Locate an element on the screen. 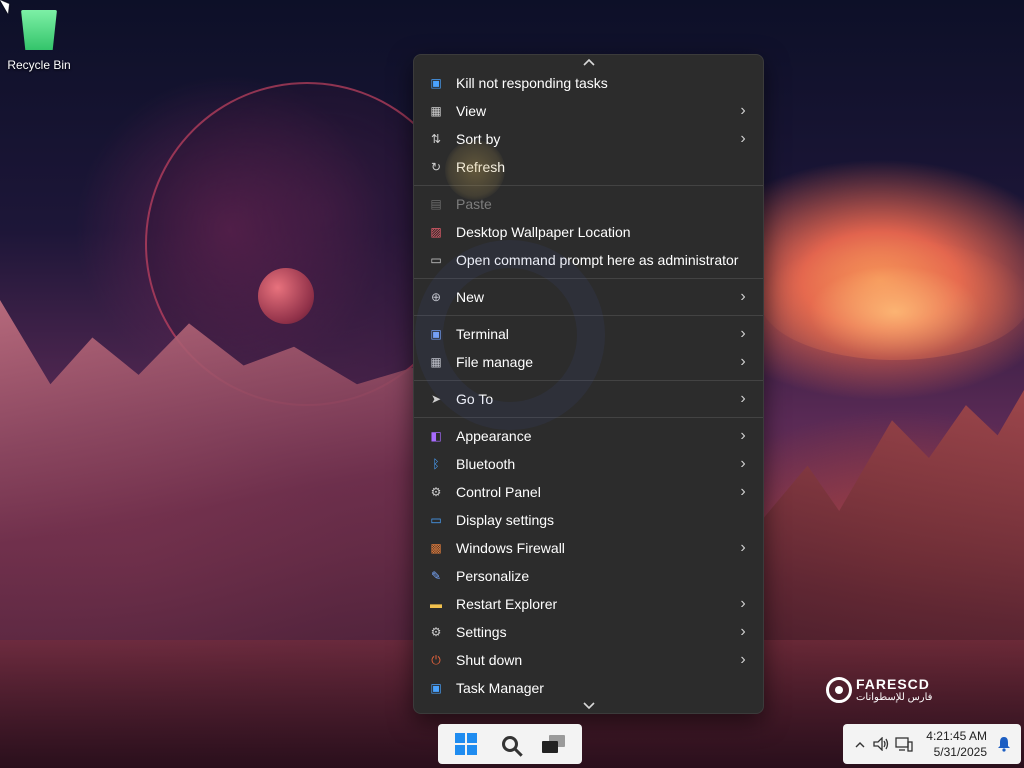 The width and height of the screenshot is (1024, 768). menu-item-terminal: ▣ Terminal › is located at coordinates (588, 334).